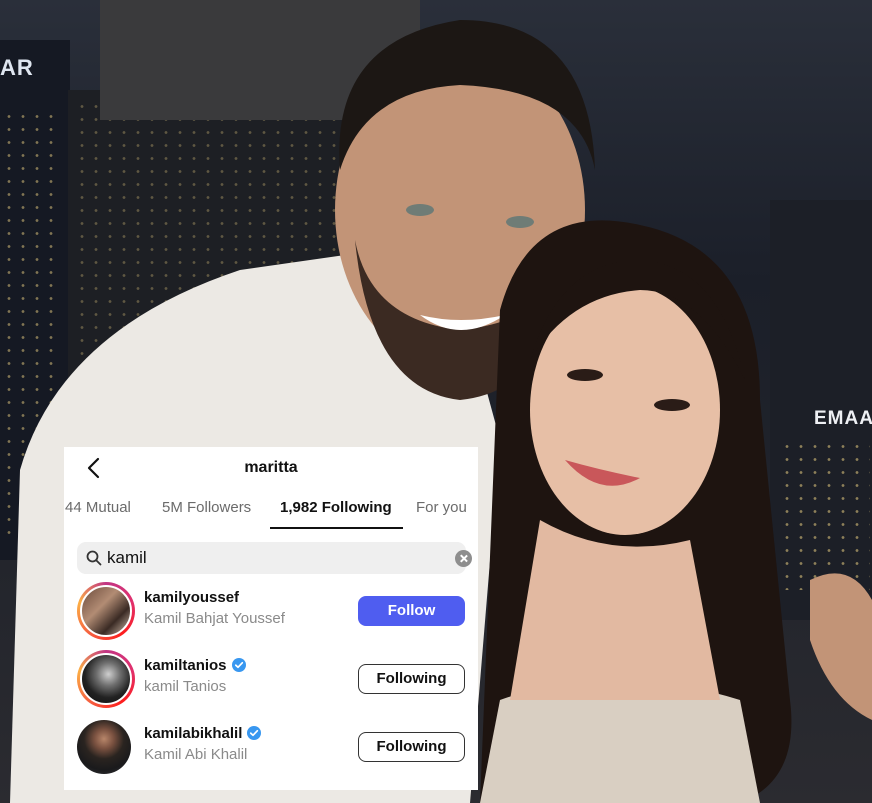 The height and width of the screenshot is (803, 872). Describe the element at coordinates (336, 507) in the screenshot. I see `tab-following: 1,982 Following` at that location.